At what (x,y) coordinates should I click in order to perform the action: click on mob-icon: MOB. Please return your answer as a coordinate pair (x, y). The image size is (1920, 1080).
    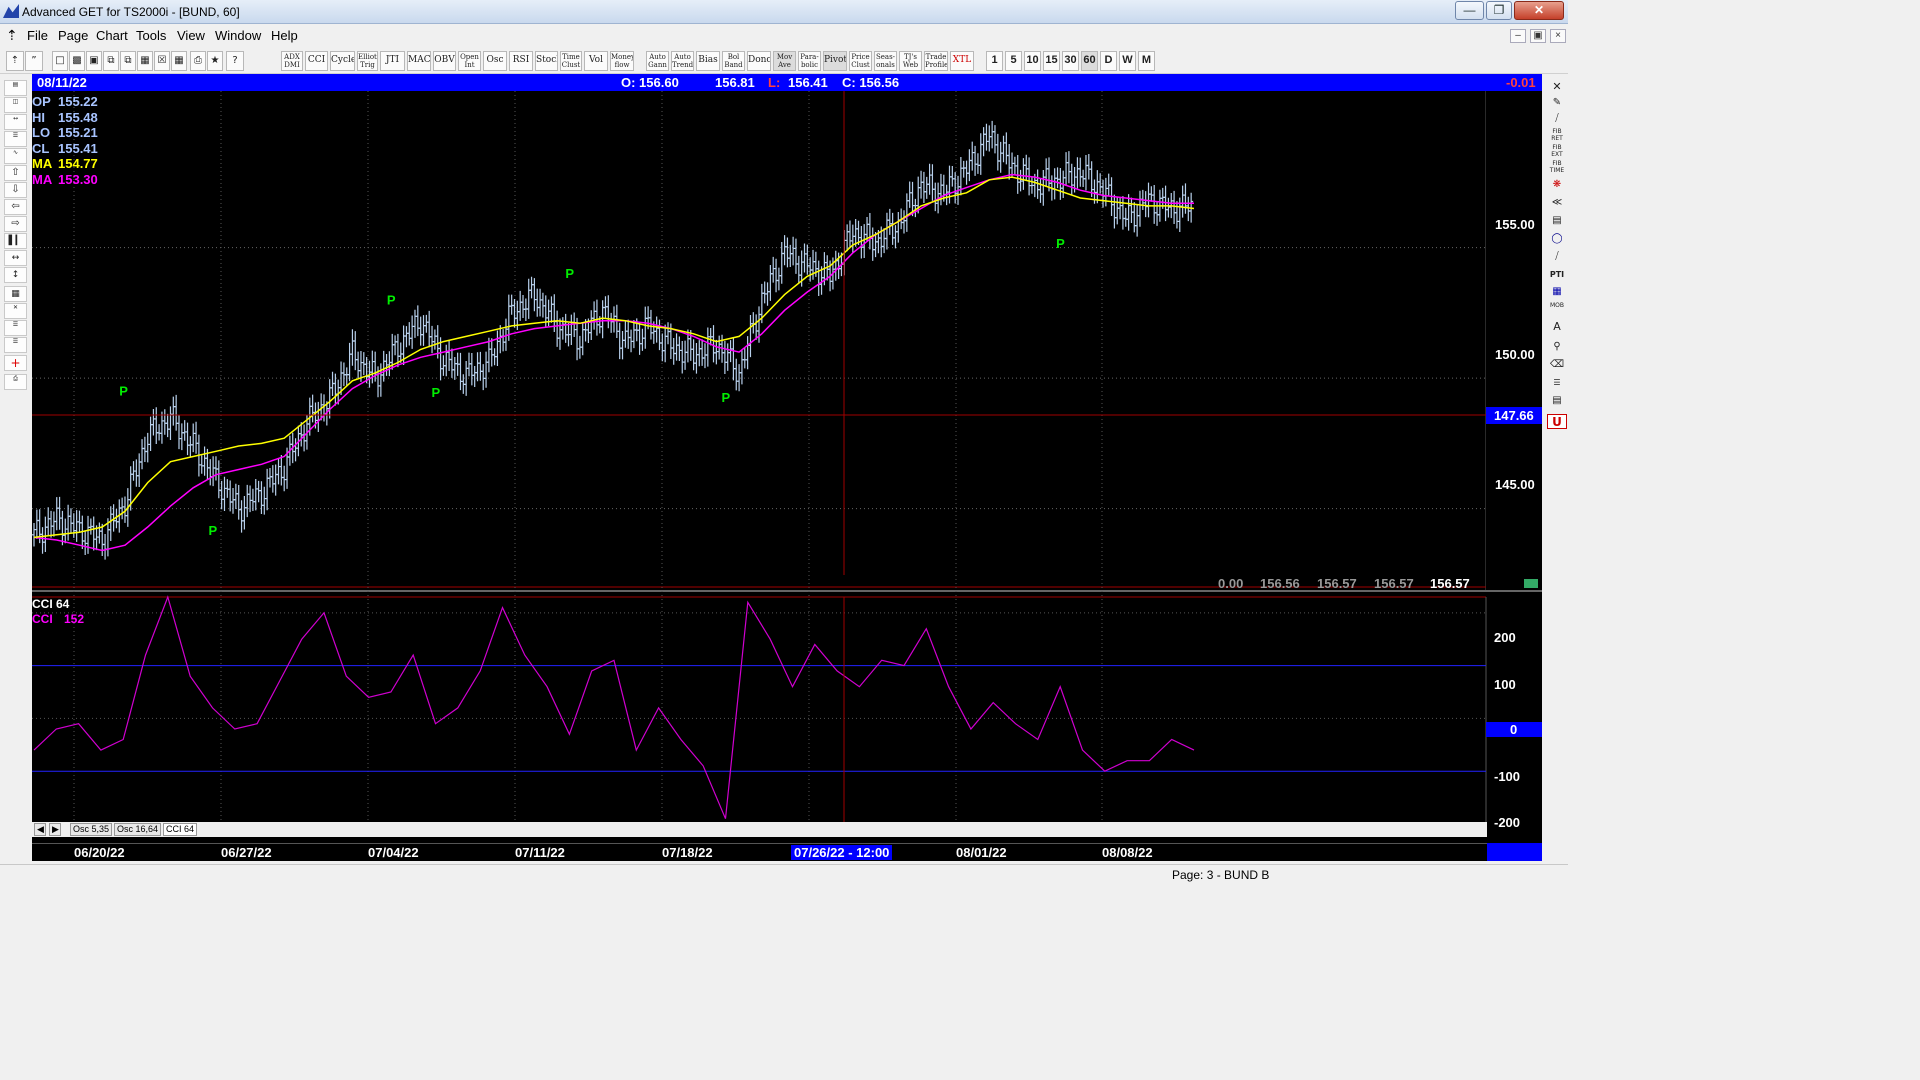
    Looking at the image, I should click on (1557, 309).